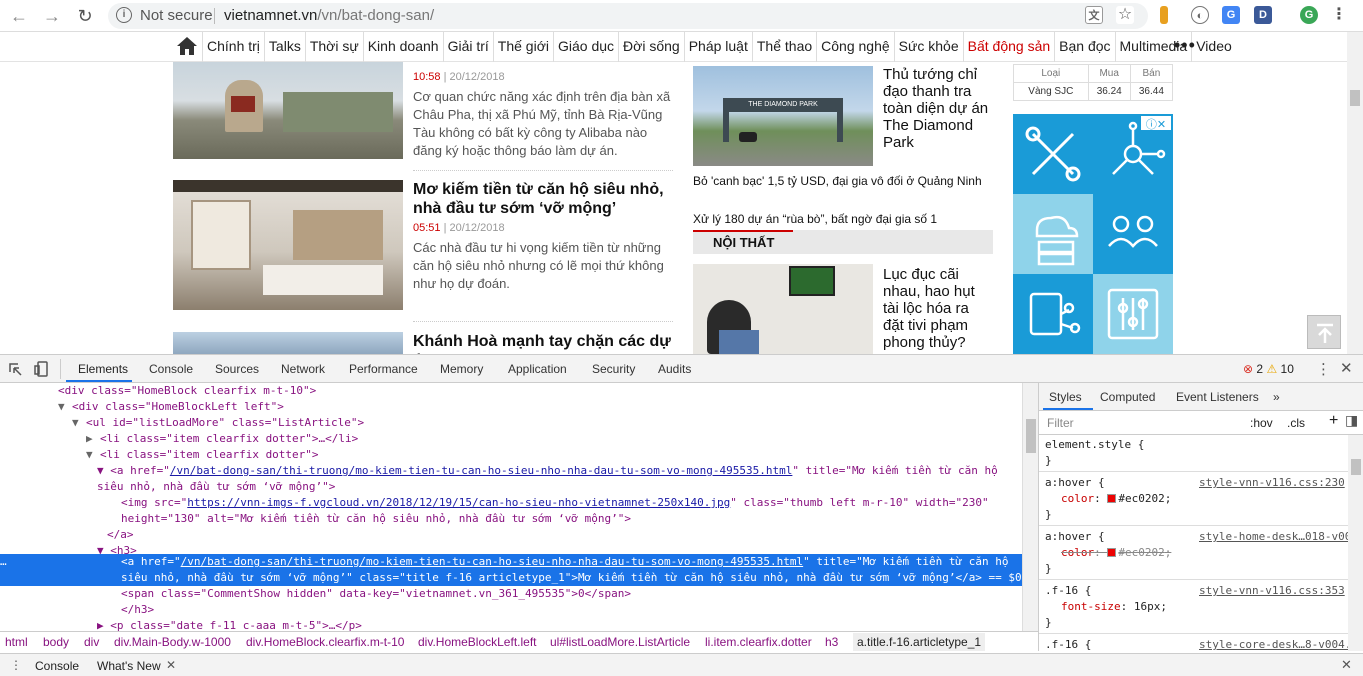  Describe the element at coordinates (585, 47) in the screenshot. I see `nav-item: Giáo dục` at that location.